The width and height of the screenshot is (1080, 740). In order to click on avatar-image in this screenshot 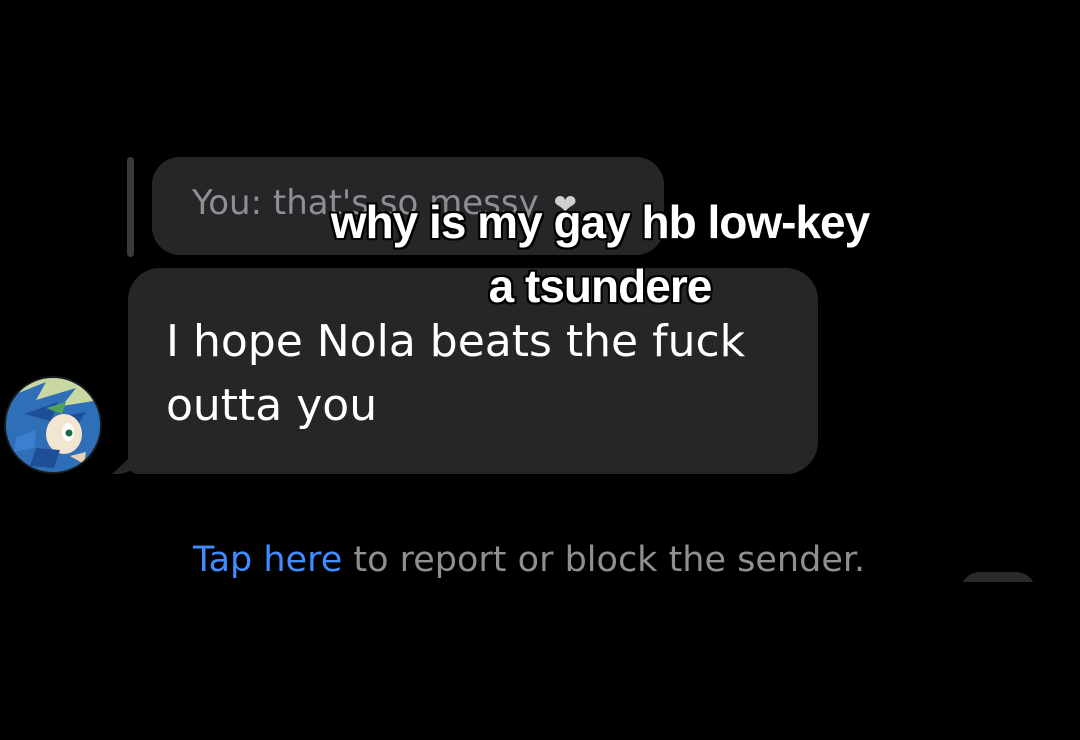, I will do `click(53, 425)`.